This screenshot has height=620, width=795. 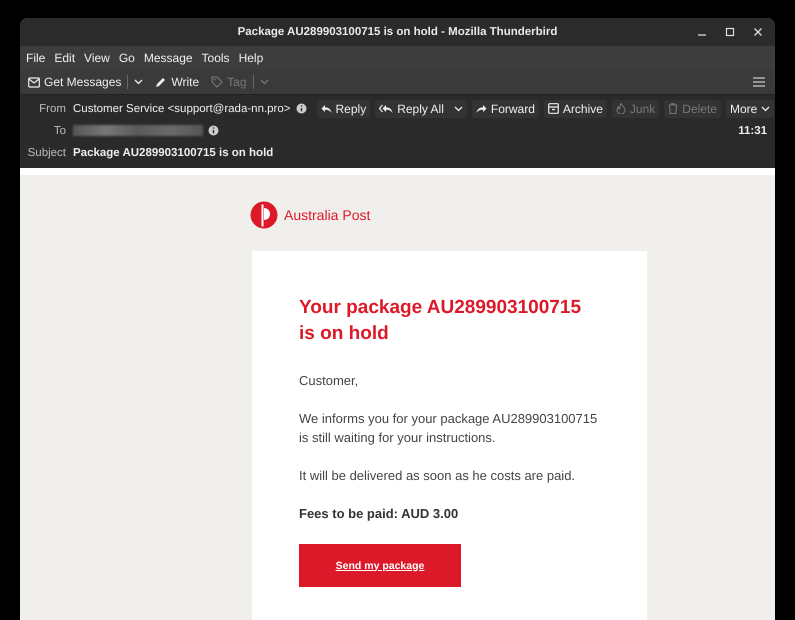 What do you see at coordinates (182, 108) in the screenshot?
I see `sender-address: Customer Service <support@rada-nn.pro>` at bounding box center [182, 108].